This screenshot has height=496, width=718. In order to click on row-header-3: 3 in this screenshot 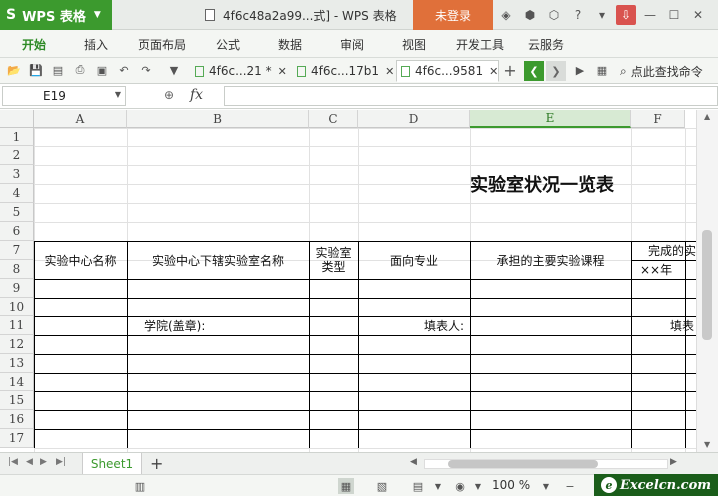, I will do `click(17, 174)`.